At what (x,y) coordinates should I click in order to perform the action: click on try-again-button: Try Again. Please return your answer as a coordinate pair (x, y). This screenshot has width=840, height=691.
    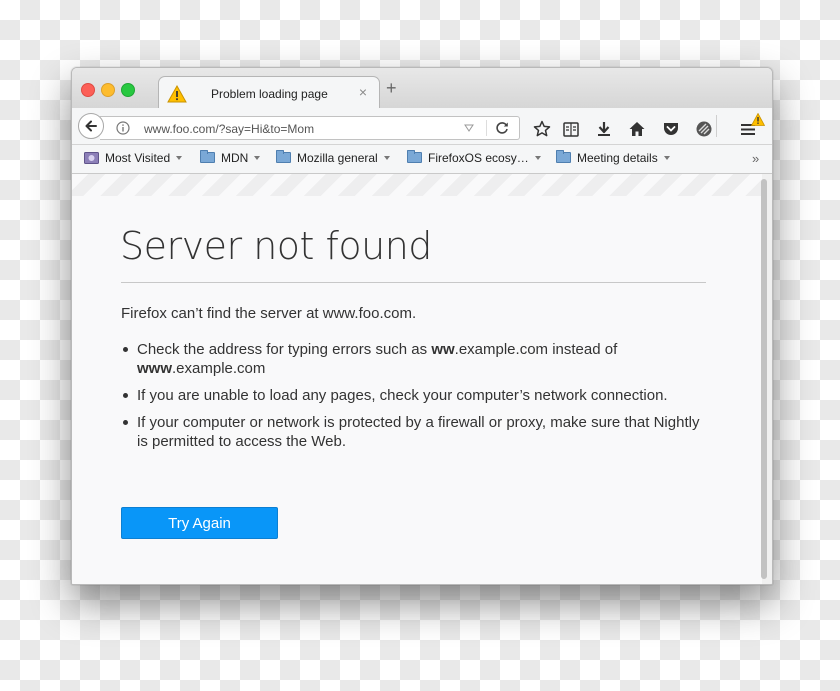
    Looking at the image, I should click on (199, 523).